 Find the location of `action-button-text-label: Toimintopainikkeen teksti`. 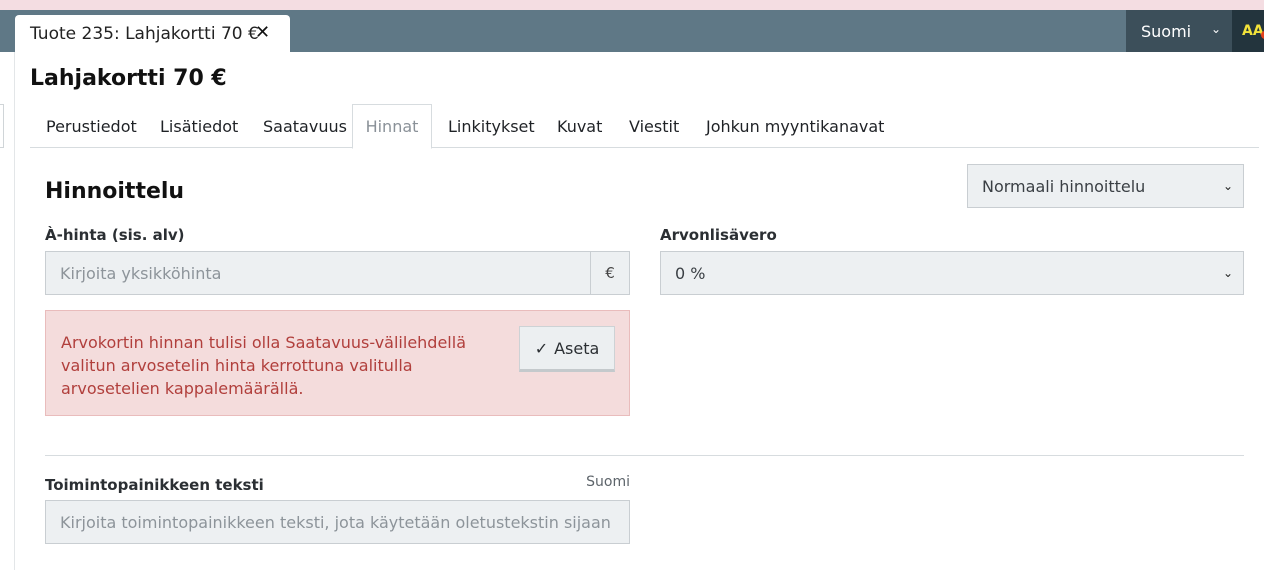

action-button-text-label: Toimintopainikkeen teksti is located at coordinates (154, 485).